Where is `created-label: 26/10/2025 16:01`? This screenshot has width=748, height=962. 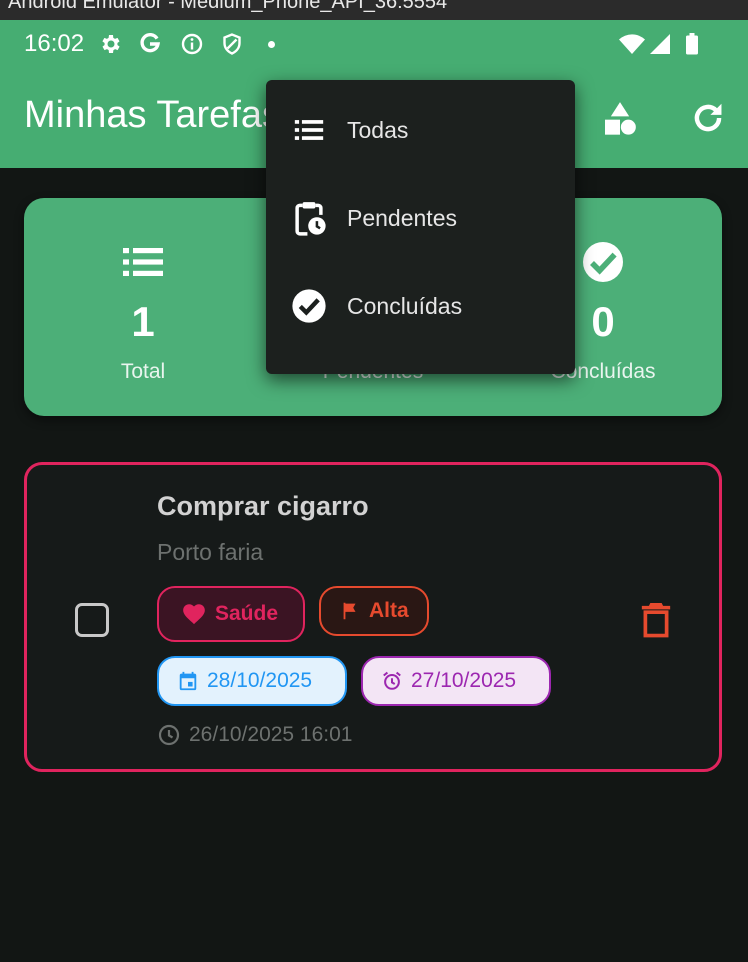 created-label: 26/10/2025 16:01 is located at coordinates (271, 734).